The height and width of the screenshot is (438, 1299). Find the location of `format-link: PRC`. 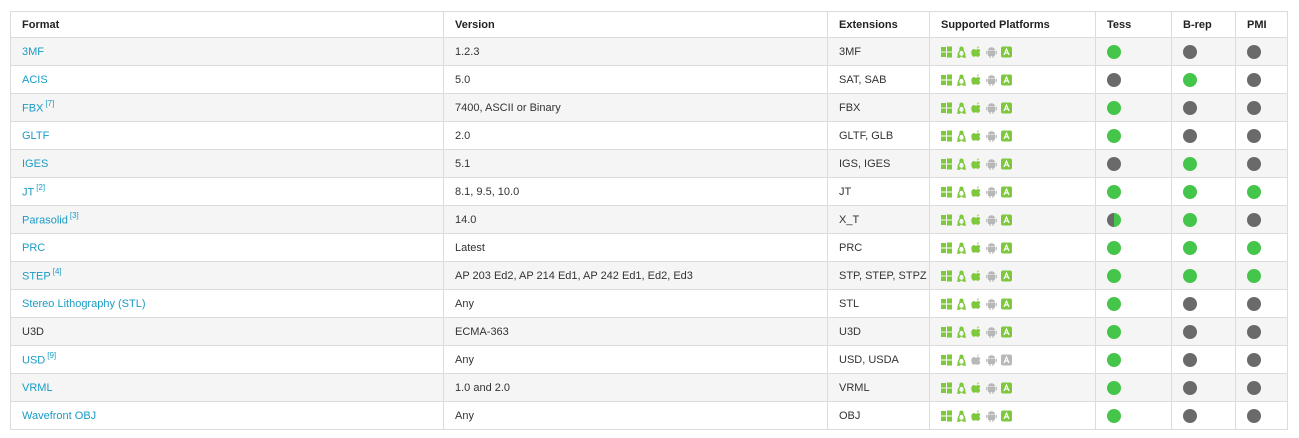

format-link: PRC is located at coordinates (33, 248).